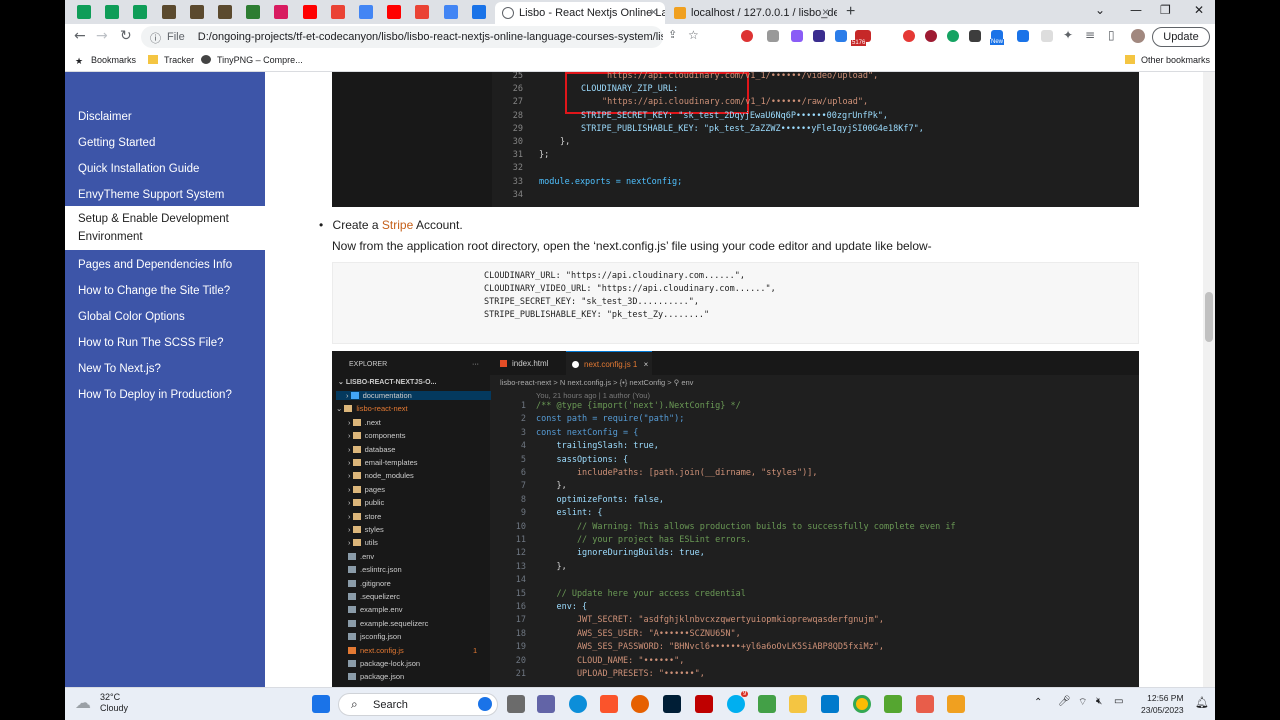 The width and height of the screenshot is (1280, 720). What do you see at coordinates (704, 704) in the screenshot?
I see `filezilla-icon` at bounding box center [704, 704].